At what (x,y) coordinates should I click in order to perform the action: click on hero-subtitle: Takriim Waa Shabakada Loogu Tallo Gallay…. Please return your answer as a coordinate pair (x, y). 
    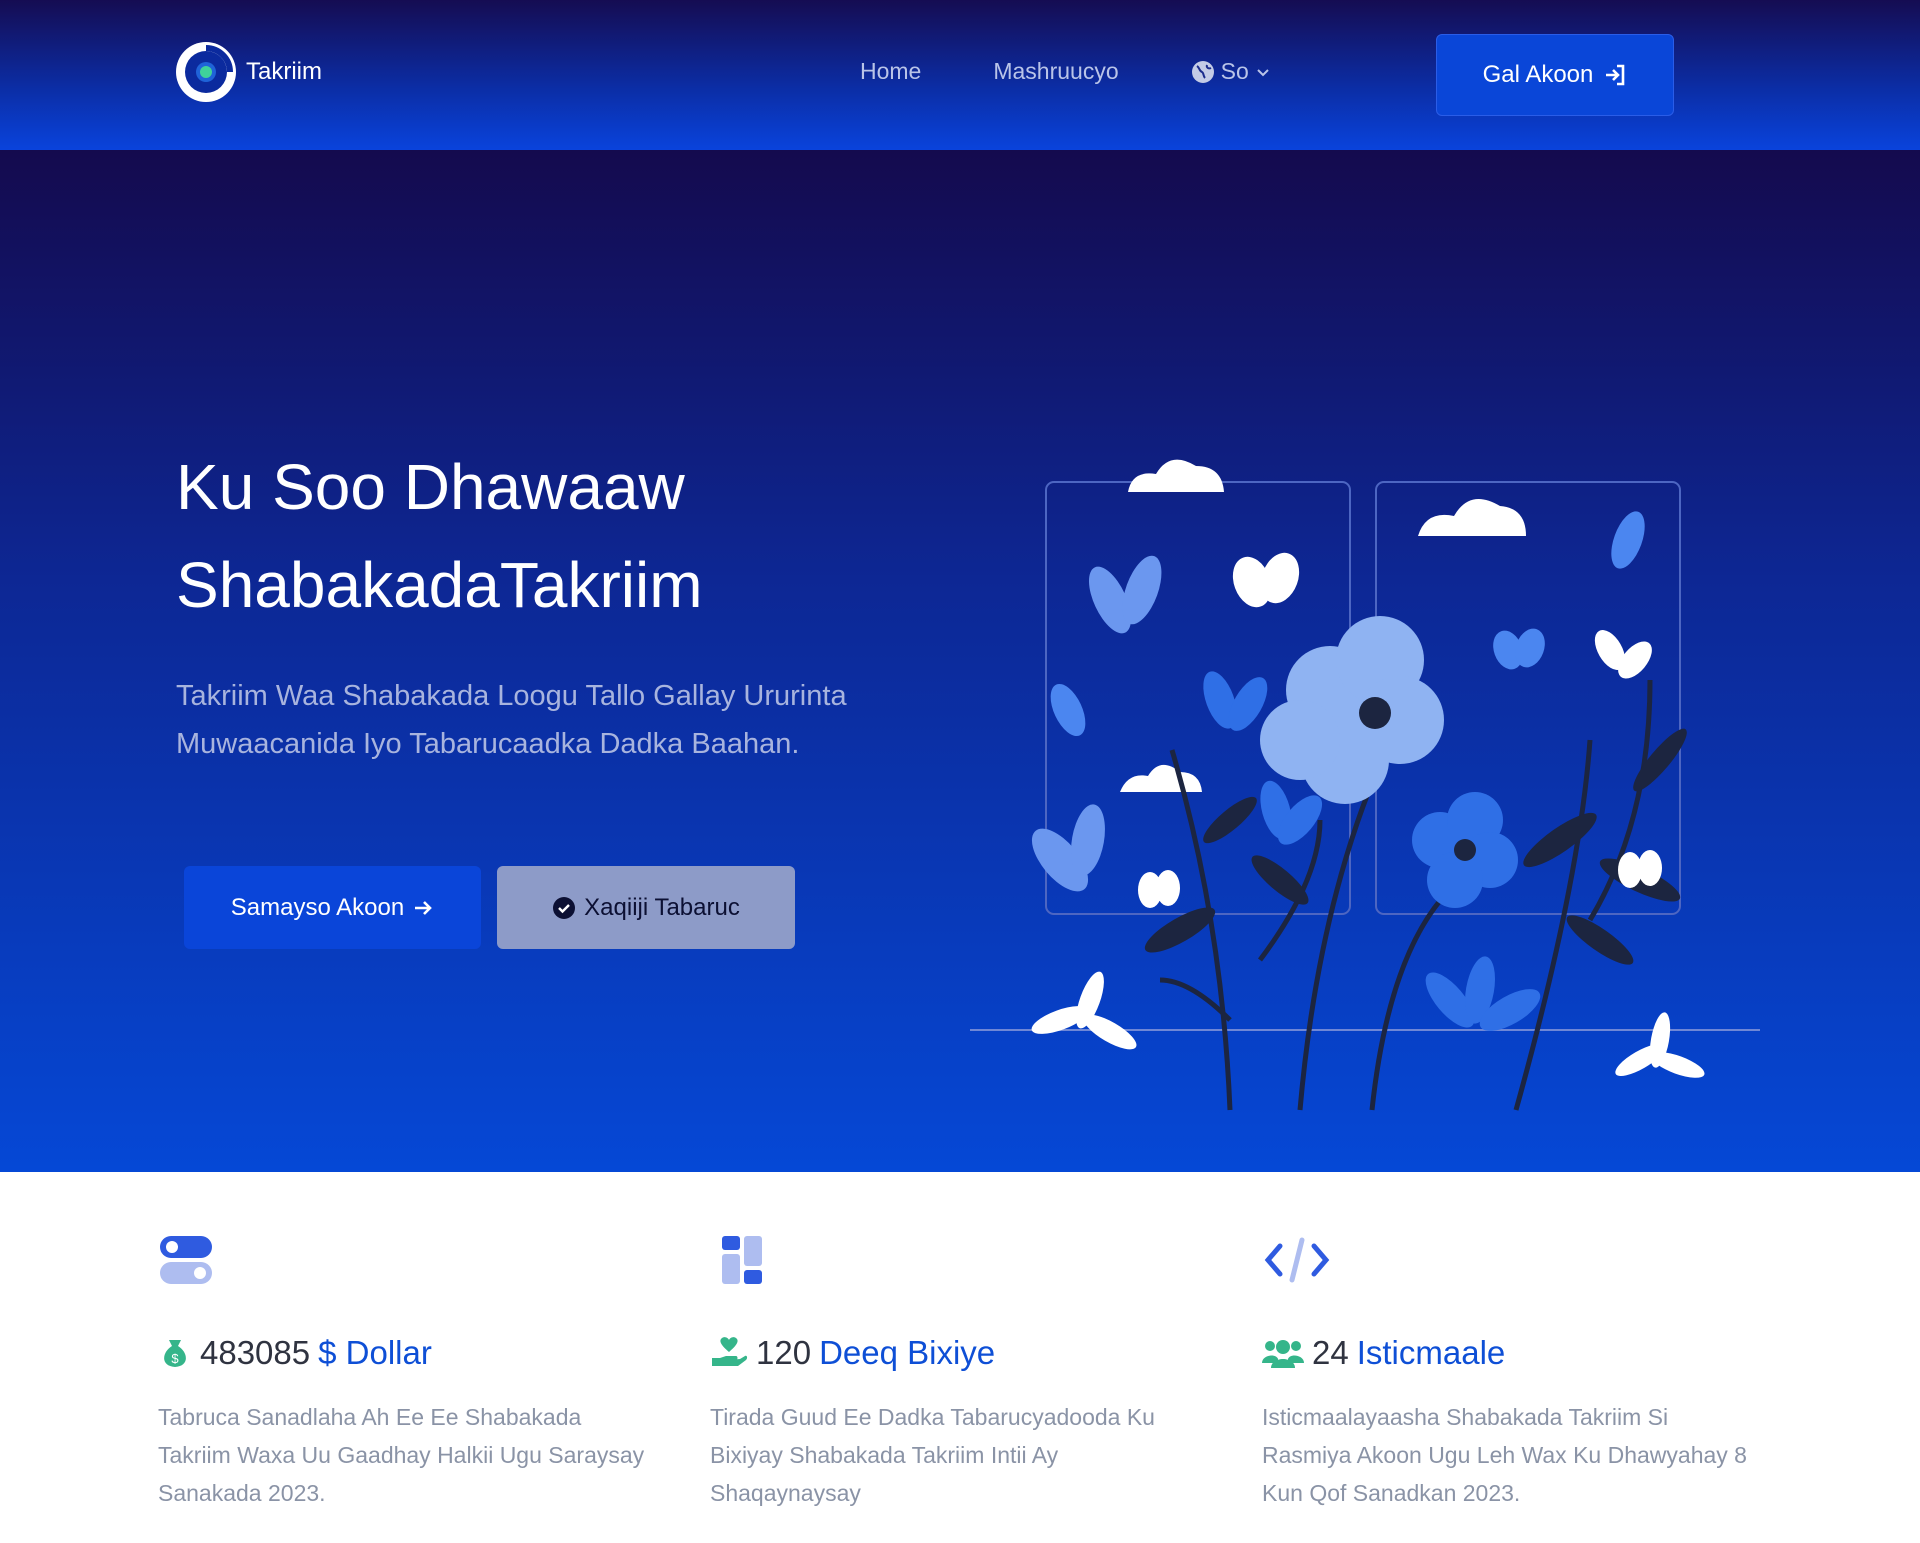
    Looking at the image, I should click on (511, 720).